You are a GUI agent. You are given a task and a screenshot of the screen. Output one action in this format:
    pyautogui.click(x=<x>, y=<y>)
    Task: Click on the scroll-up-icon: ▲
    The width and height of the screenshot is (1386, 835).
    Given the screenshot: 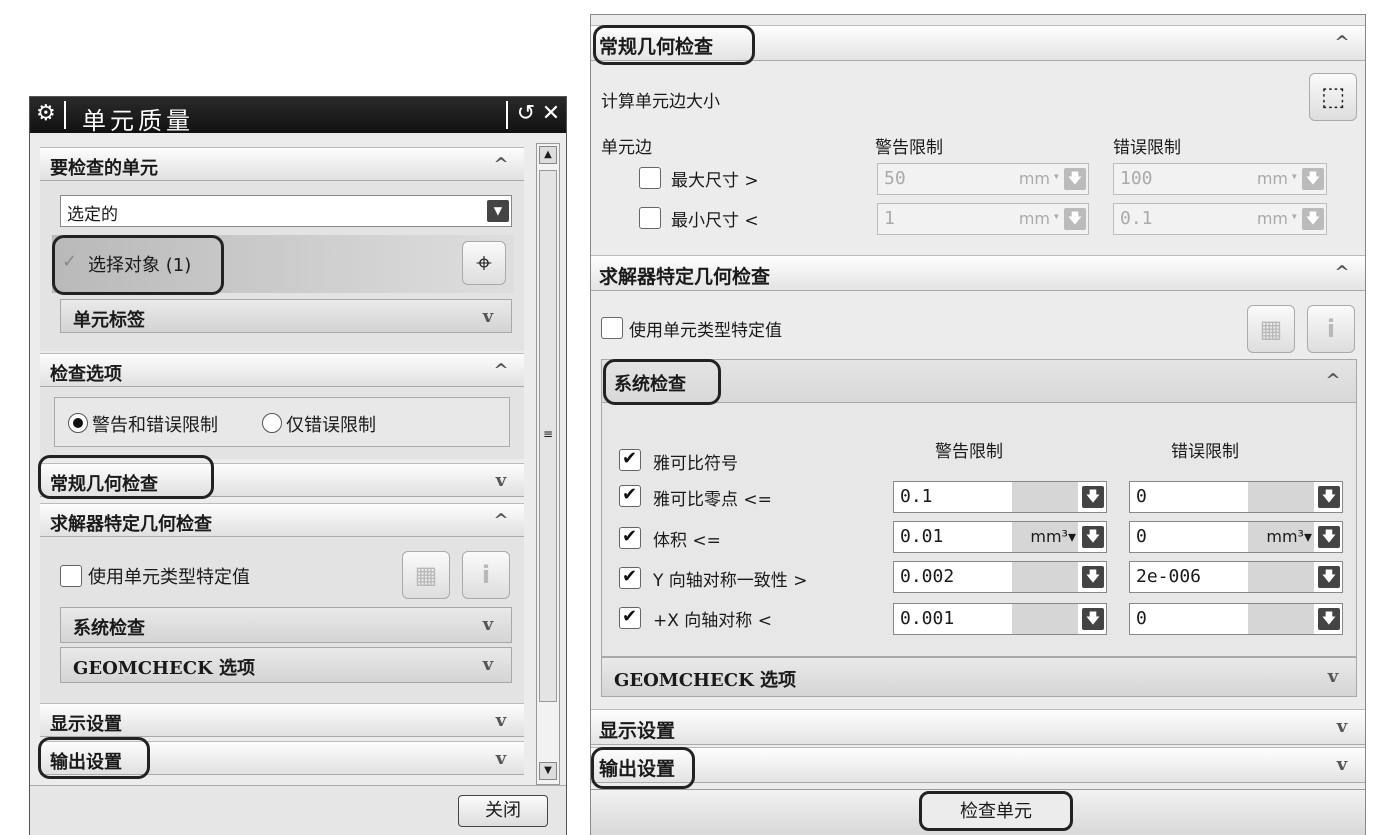 What is the action you would take?
    pyautogui.click(x=548, y=155)
    